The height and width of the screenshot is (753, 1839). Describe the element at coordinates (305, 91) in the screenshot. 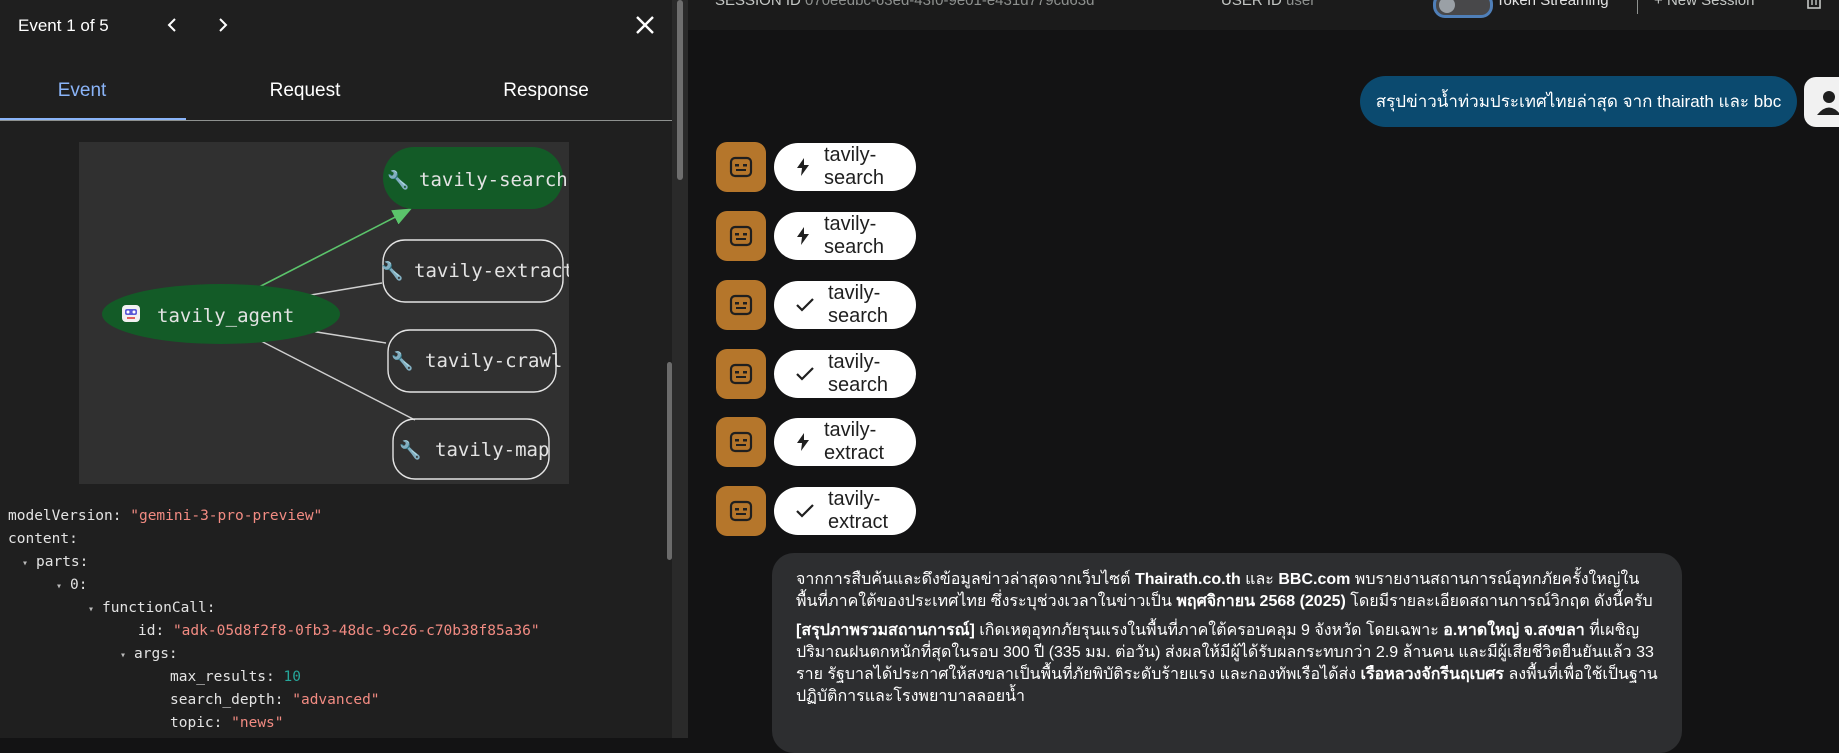

I see `tab-request: Request` at that location.